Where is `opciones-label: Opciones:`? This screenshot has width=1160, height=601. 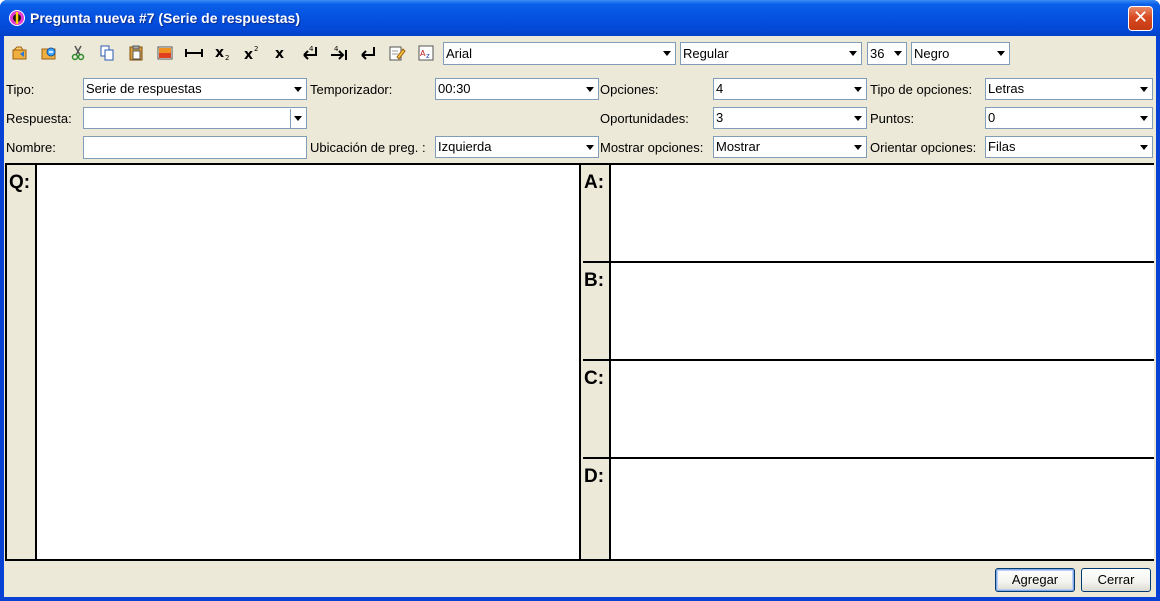
opciones-label: Opciones: is located at coordinates (629, 89).